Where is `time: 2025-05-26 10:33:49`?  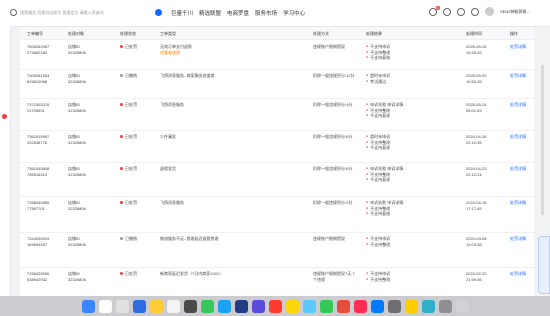 time: 2025-05-26 10:33:49 is located at coordinates (476, 49).